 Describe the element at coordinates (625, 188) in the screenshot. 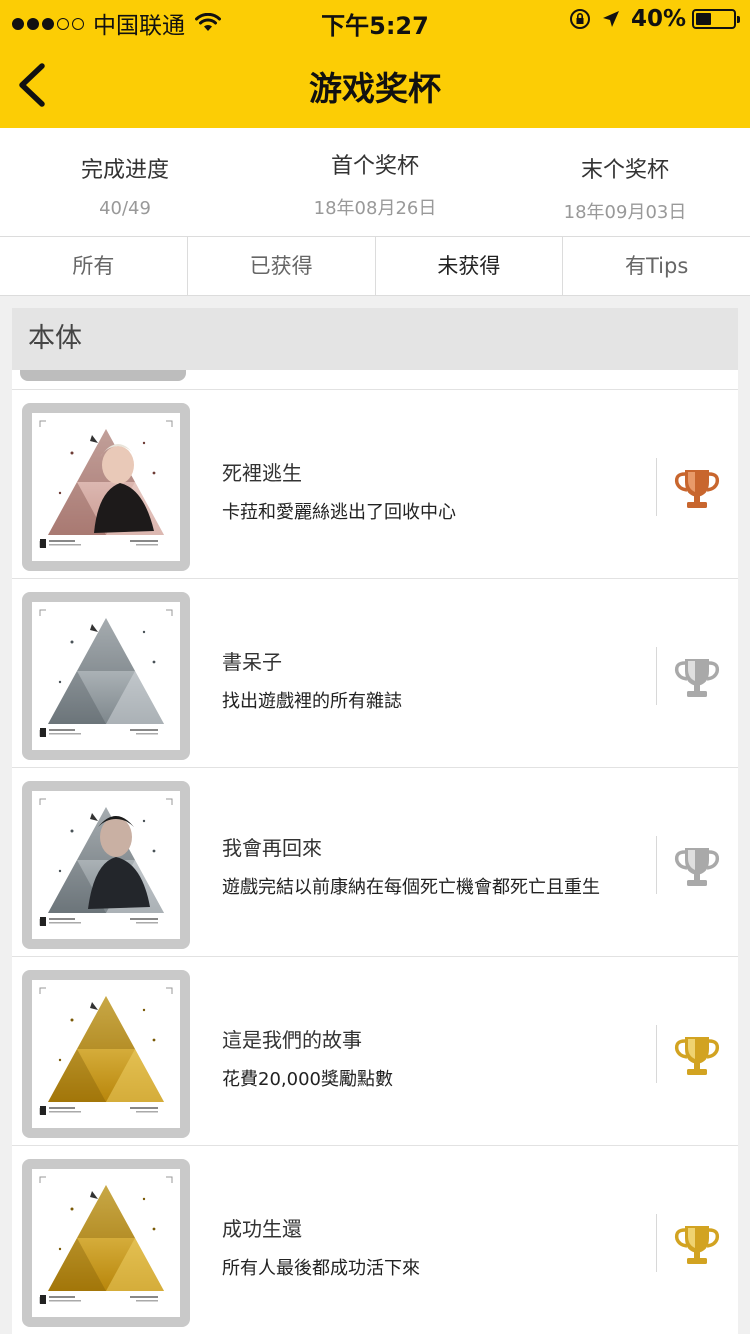

I see `stat-last-trophy: 末个奖杯 18年09月03日` at that location.